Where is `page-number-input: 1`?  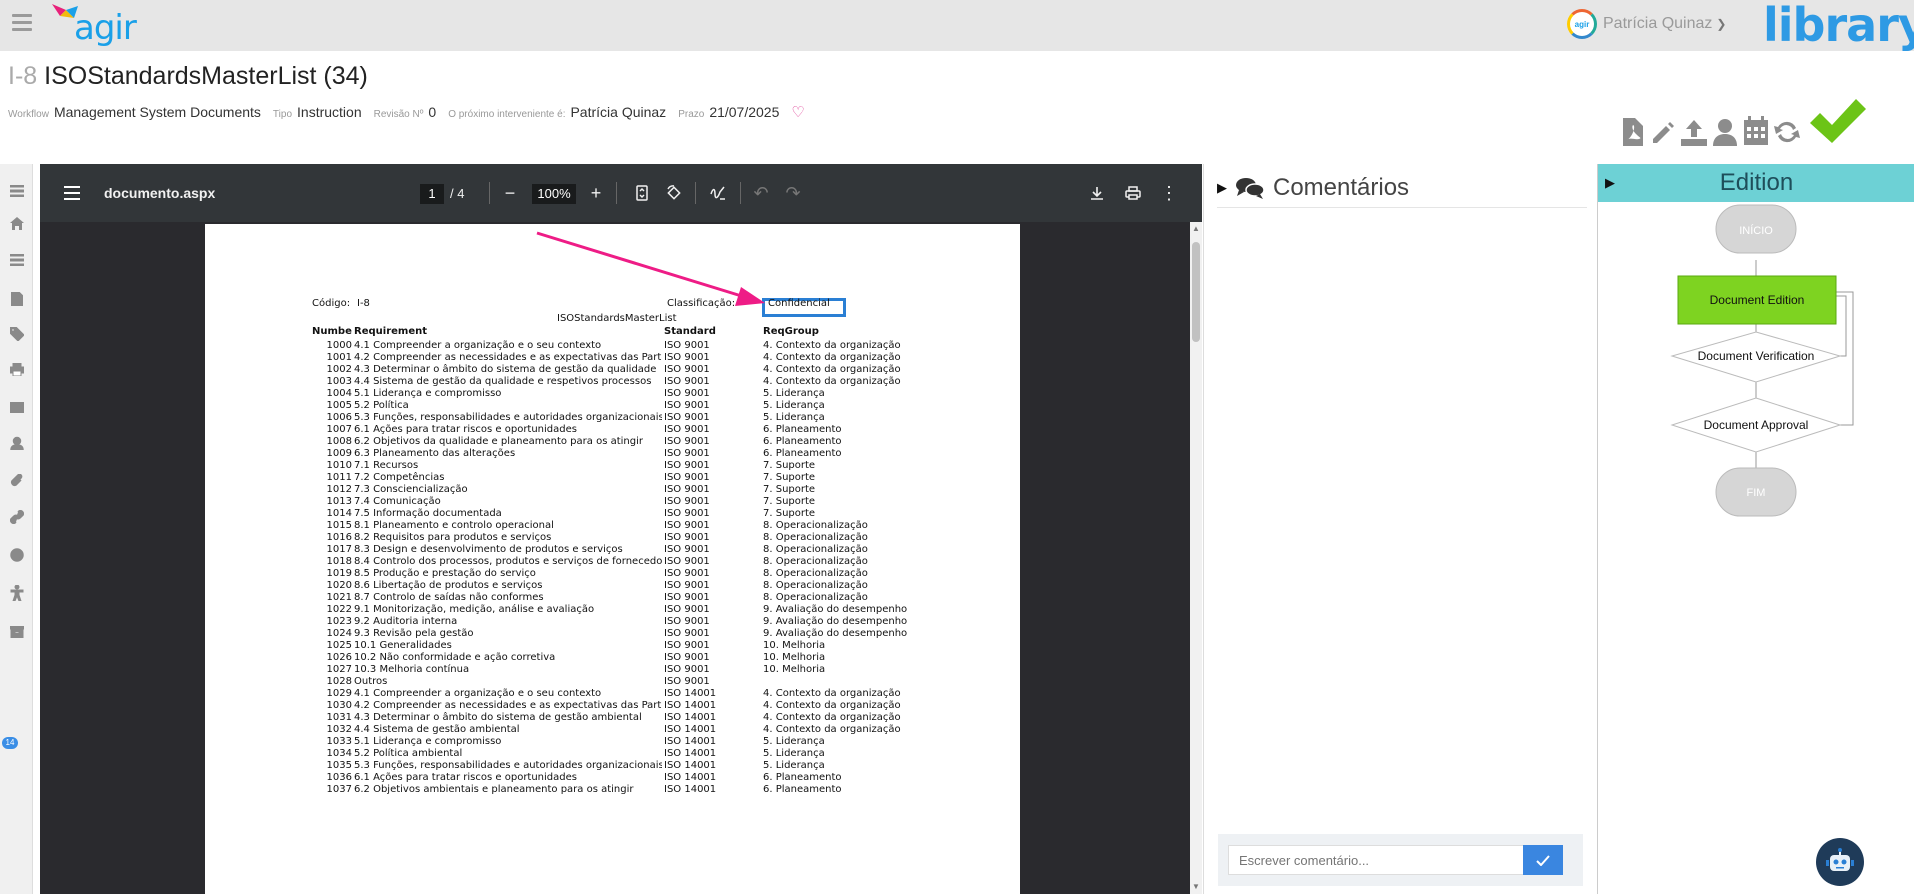
page-number-input: 1 is located at coordinates (432, 194).